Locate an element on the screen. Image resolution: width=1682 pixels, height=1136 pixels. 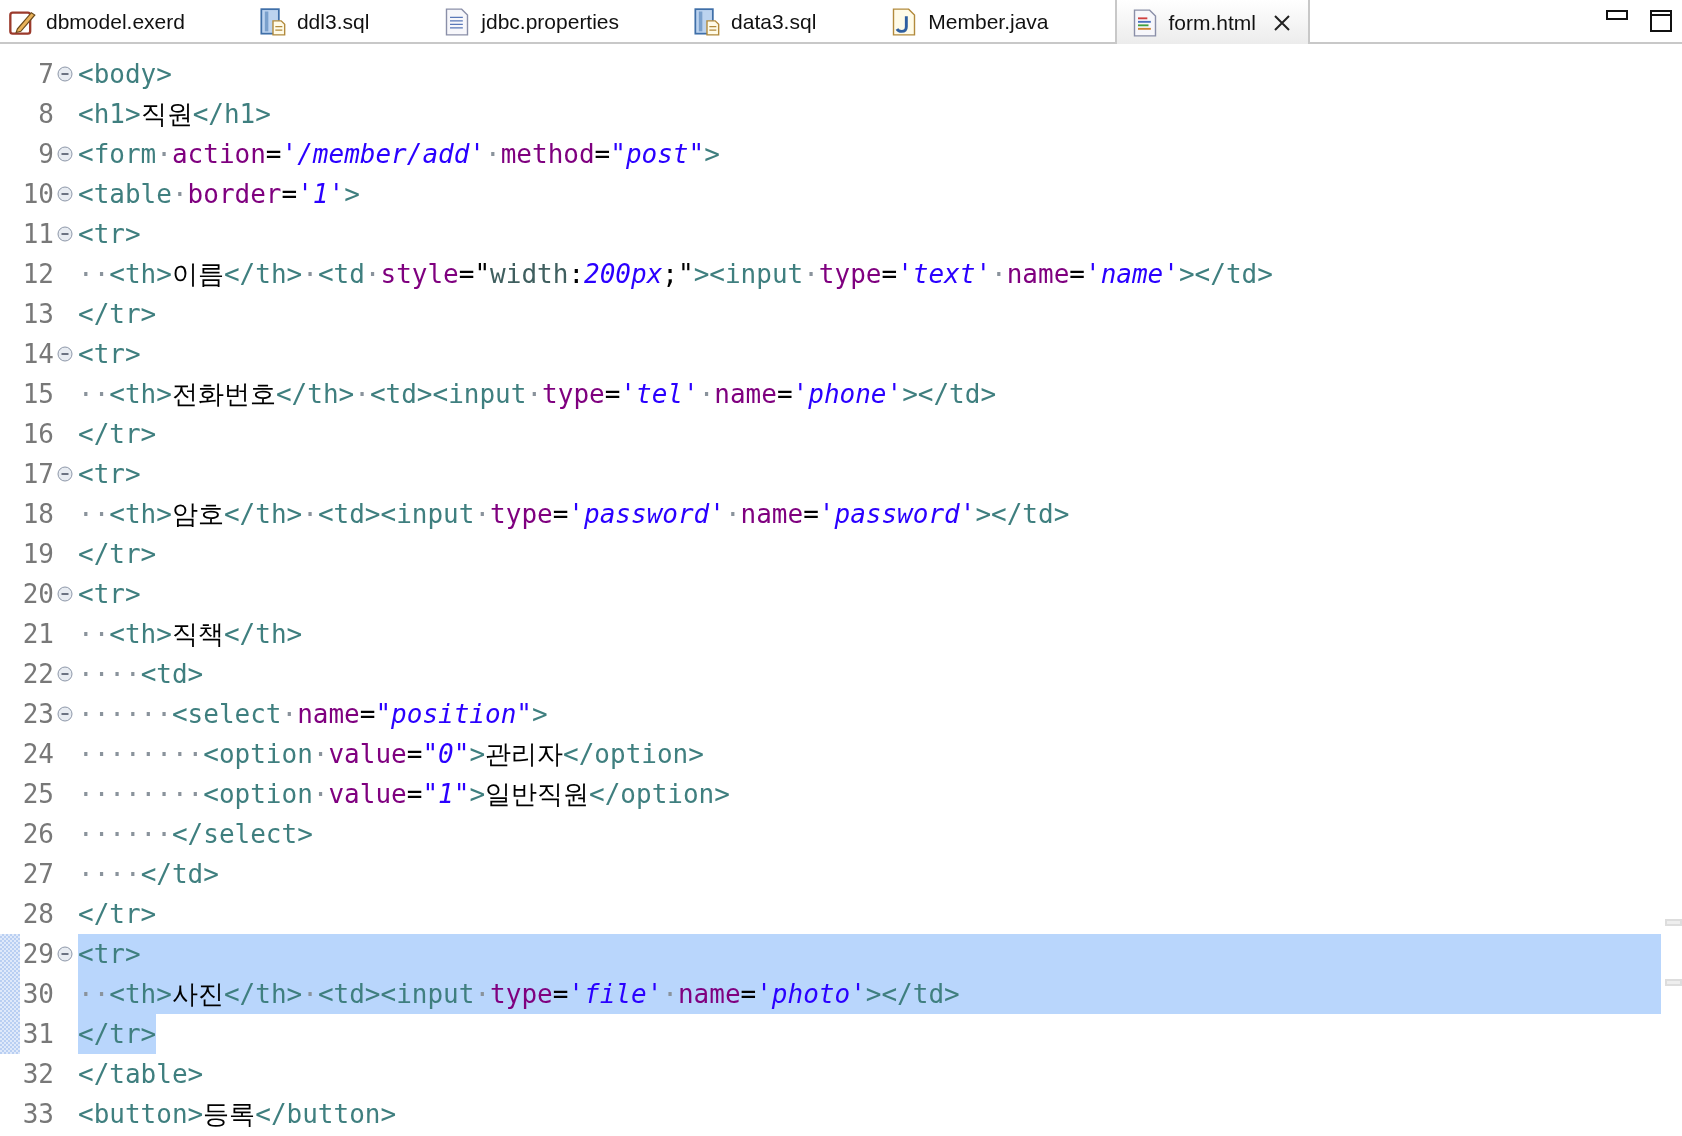
editor-tab: ddl3.sql is located at coordinates (341, 21).